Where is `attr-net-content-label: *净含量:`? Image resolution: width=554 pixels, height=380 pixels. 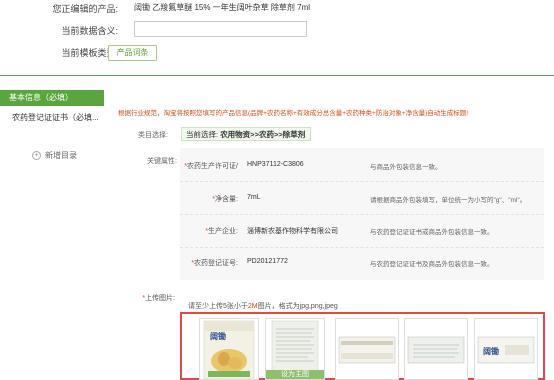 attr-net-content-label: *净含量: is located at coordinates (225, 199).